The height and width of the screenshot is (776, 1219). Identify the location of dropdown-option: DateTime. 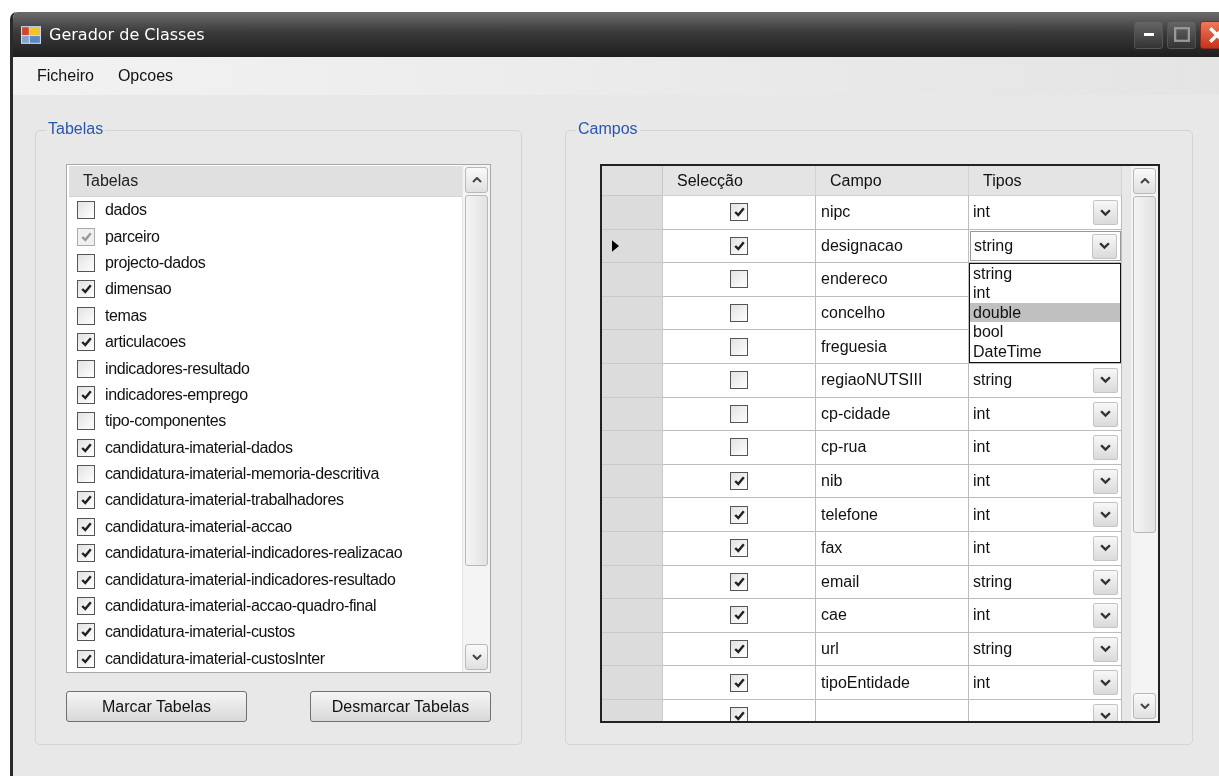
(1045, 351).